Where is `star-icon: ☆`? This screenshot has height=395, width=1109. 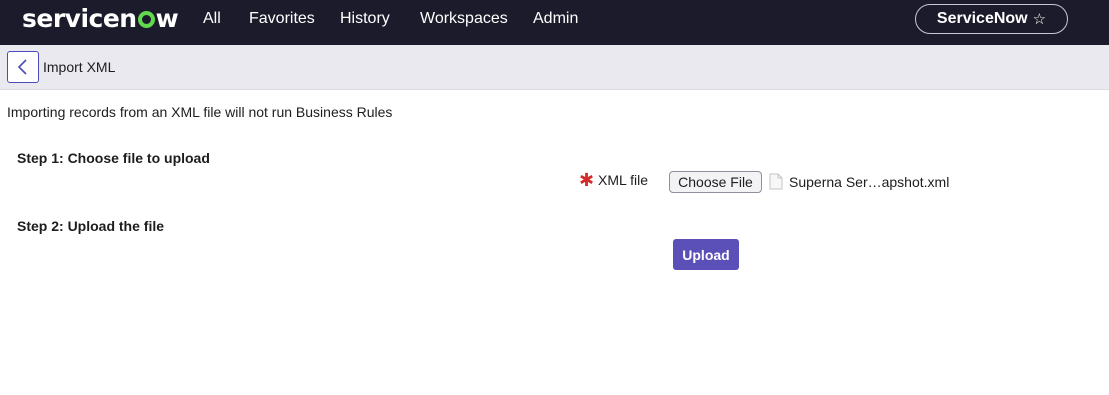 star-icon: ☆ is located at coordinates (1039, 19).